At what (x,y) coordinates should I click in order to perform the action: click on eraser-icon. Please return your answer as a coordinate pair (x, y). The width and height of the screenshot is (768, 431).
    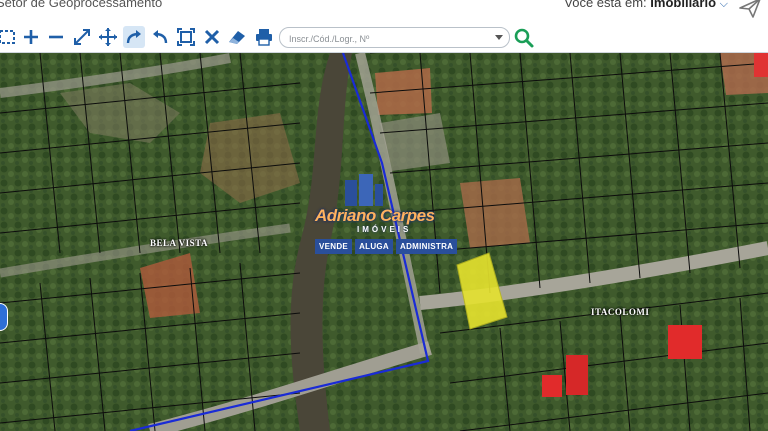
    Looking at the image, I should click on (237, 37).